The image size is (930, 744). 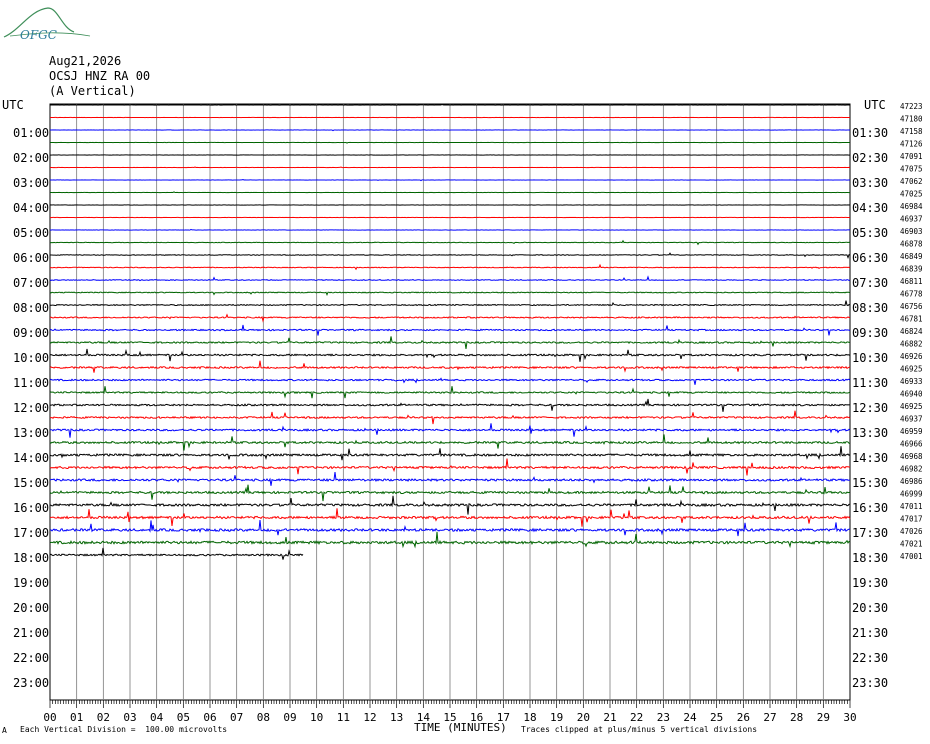 I want to click on trace-offset-label: 47180, so click(x=911, y=119).